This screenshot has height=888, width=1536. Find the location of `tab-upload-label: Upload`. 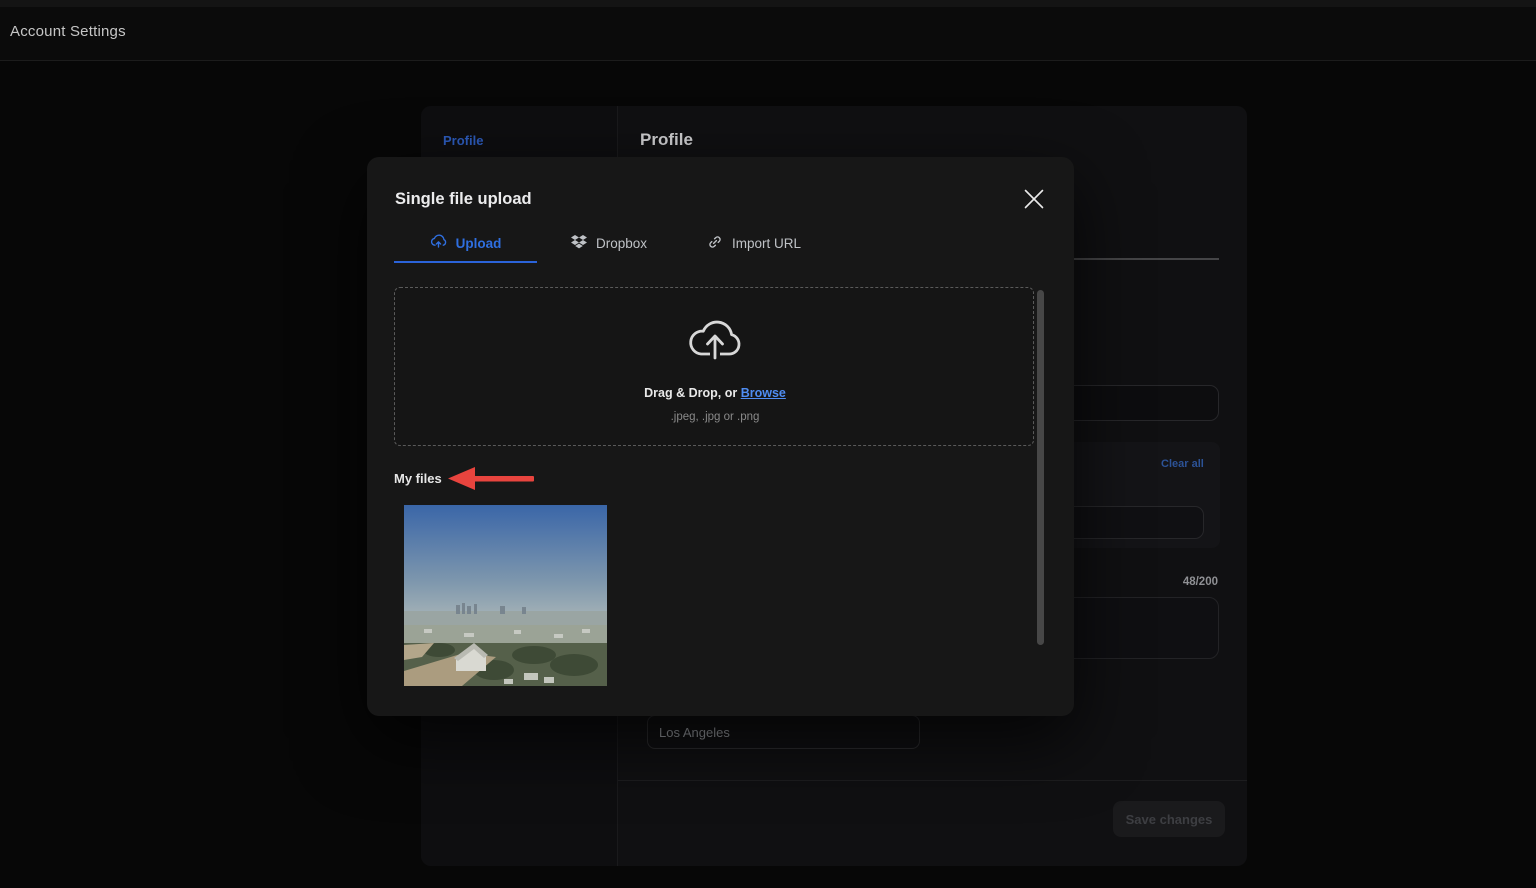

tab-upload-label: Upload is located at coordinates (478, 243).